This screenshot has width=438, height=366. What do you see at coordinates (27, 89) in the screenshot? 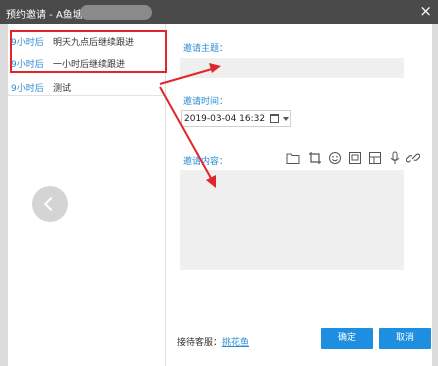
I see `item-time: 9小时后` at bounding box center [27, 89].